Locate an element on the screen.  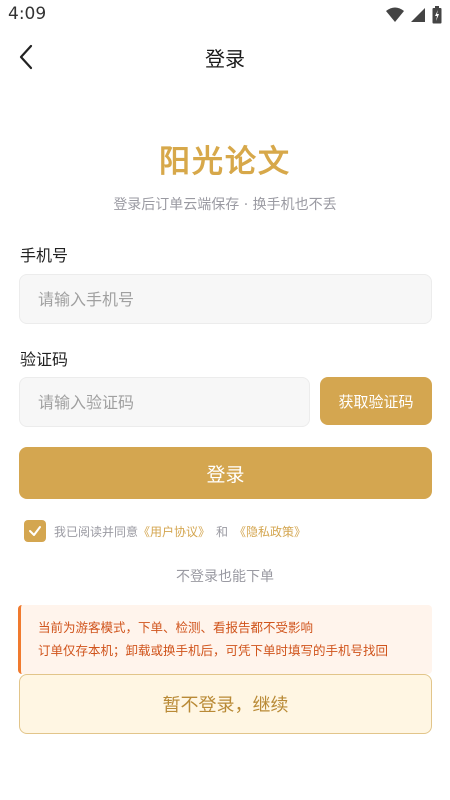
battery-icon is located at coordinates (437, 15).